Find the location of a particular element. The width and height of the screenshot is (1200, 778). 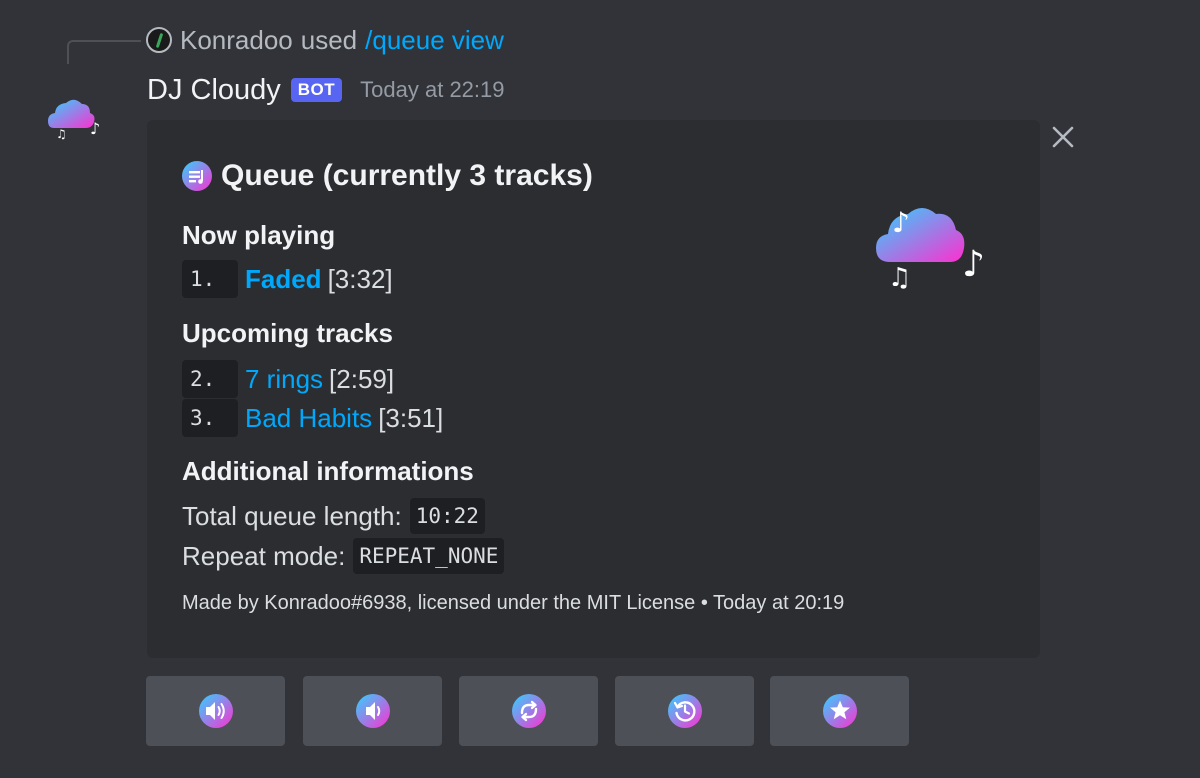

reply-verb: used is located at coordinates (329, 39).